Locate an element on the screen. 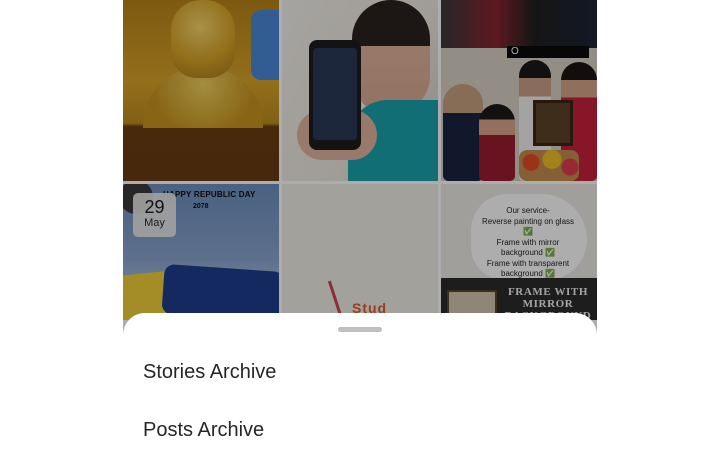 The image size is (720, 450). posts-archive-option: Posts Archive is located at coordinates (360, 428).